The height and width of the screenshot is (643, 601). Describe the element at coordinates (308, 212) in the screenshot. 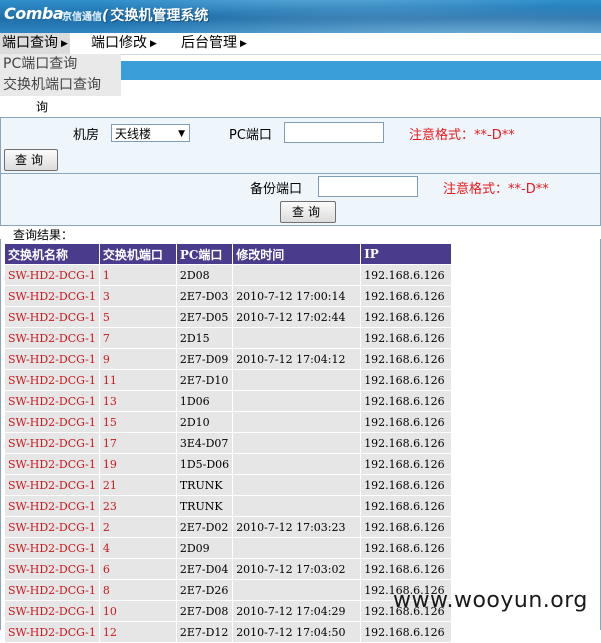

I see `backup-query-button: 查询` at that location.